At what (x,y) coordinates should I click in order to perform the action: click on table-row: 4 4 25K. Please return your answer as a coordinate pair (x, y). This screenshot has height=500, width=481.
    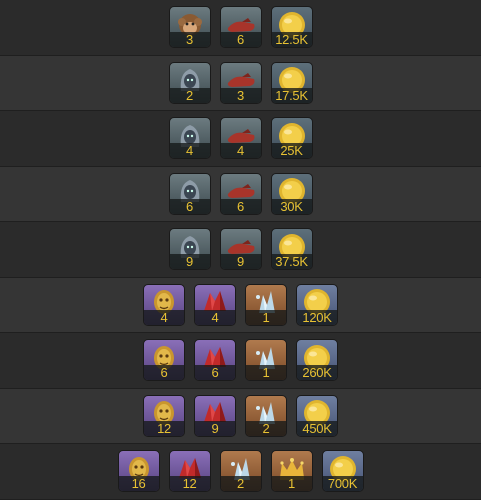
    Looking at the image, I should click on (240, 139).